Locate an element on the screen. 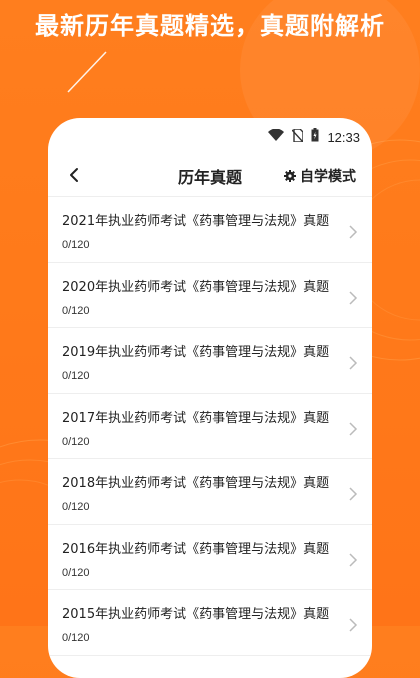 The image size is (420, 678). nav-bar: 历年真题 自学模式 is located at coordinates (210, 176).